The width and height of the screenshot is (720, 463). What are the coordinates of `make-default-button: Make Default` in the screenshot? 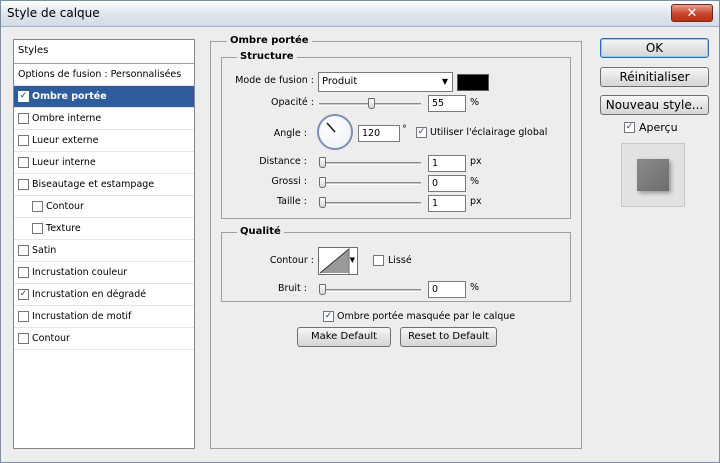 It's located at (344, 337).